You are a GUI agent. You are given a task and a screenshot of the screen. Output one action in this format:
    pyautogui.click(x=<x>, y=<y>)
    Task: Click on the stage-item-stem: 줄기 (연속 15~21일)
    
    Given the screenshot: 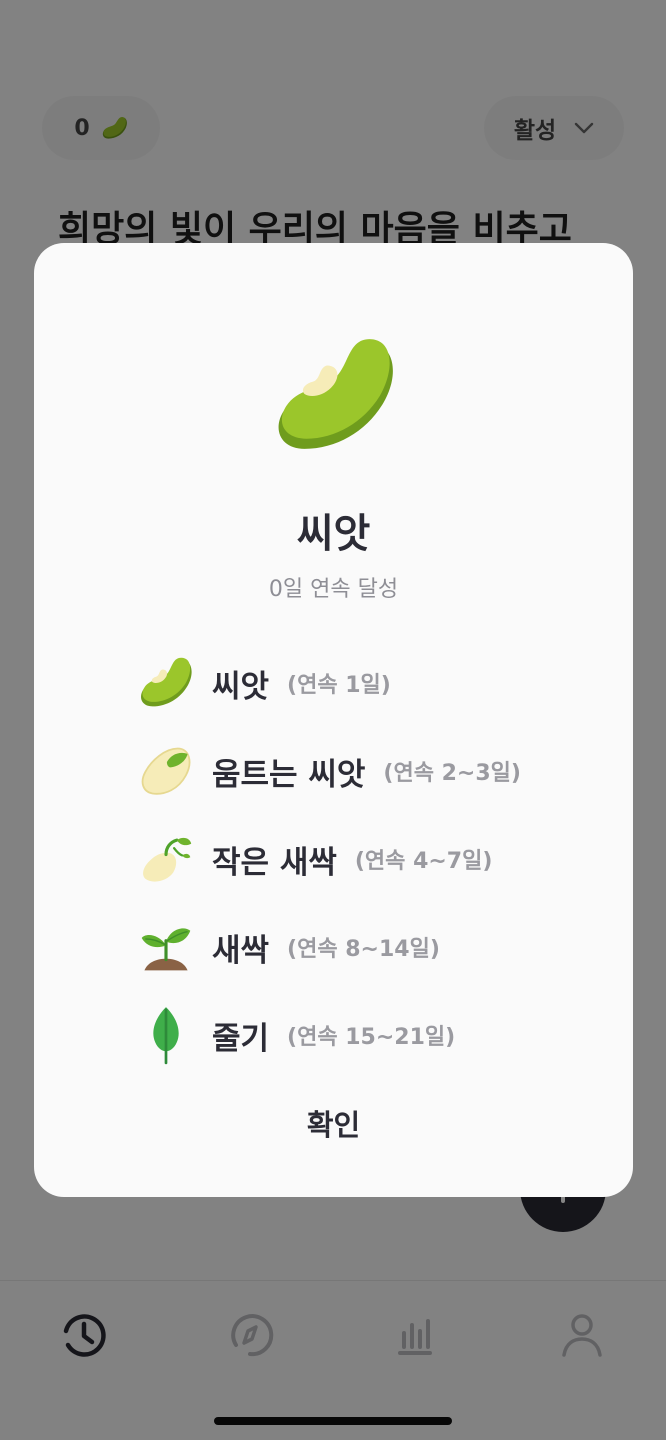 What is the action you would take?
    pyautogui.click(x=368, y=1035)
    